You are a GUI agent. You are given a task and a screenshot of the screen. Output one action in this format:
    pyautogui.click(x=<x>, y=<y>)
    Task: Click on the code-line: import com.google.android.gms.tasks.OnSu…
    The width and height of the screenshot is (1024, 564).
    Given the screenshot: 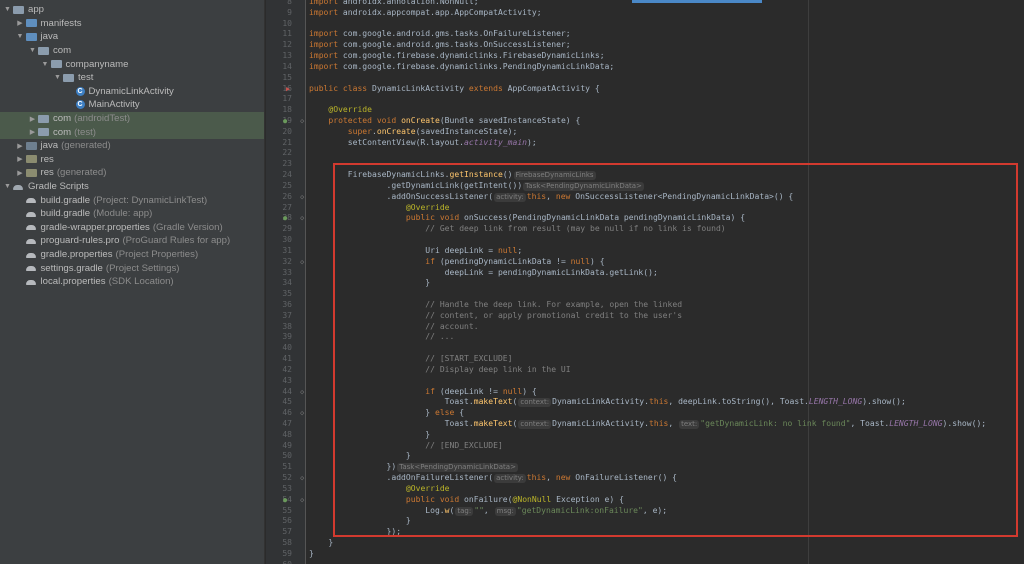 What is the action you would take?
    pyautogui.click(x=440, y=45)
    